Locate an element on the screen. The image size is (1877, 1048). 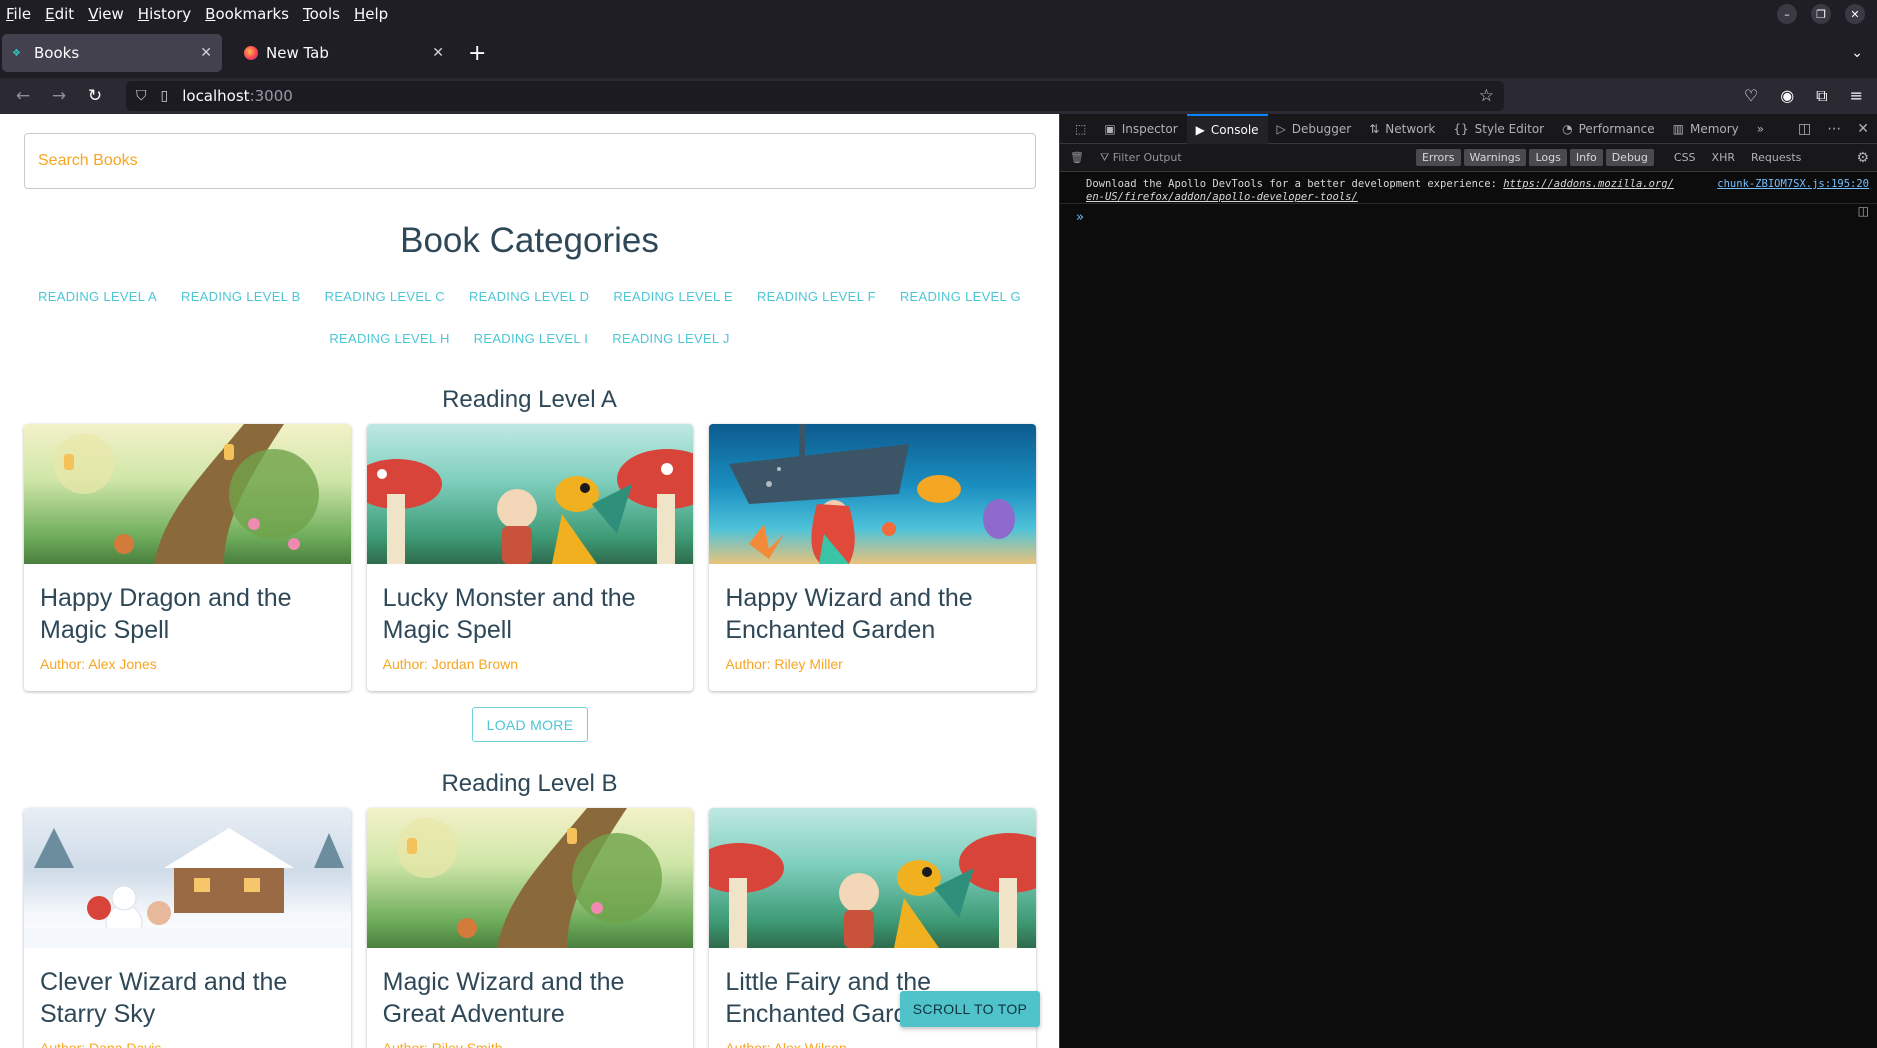
close-devtools-icon: ✕ is located at coordinates (1863, 129).